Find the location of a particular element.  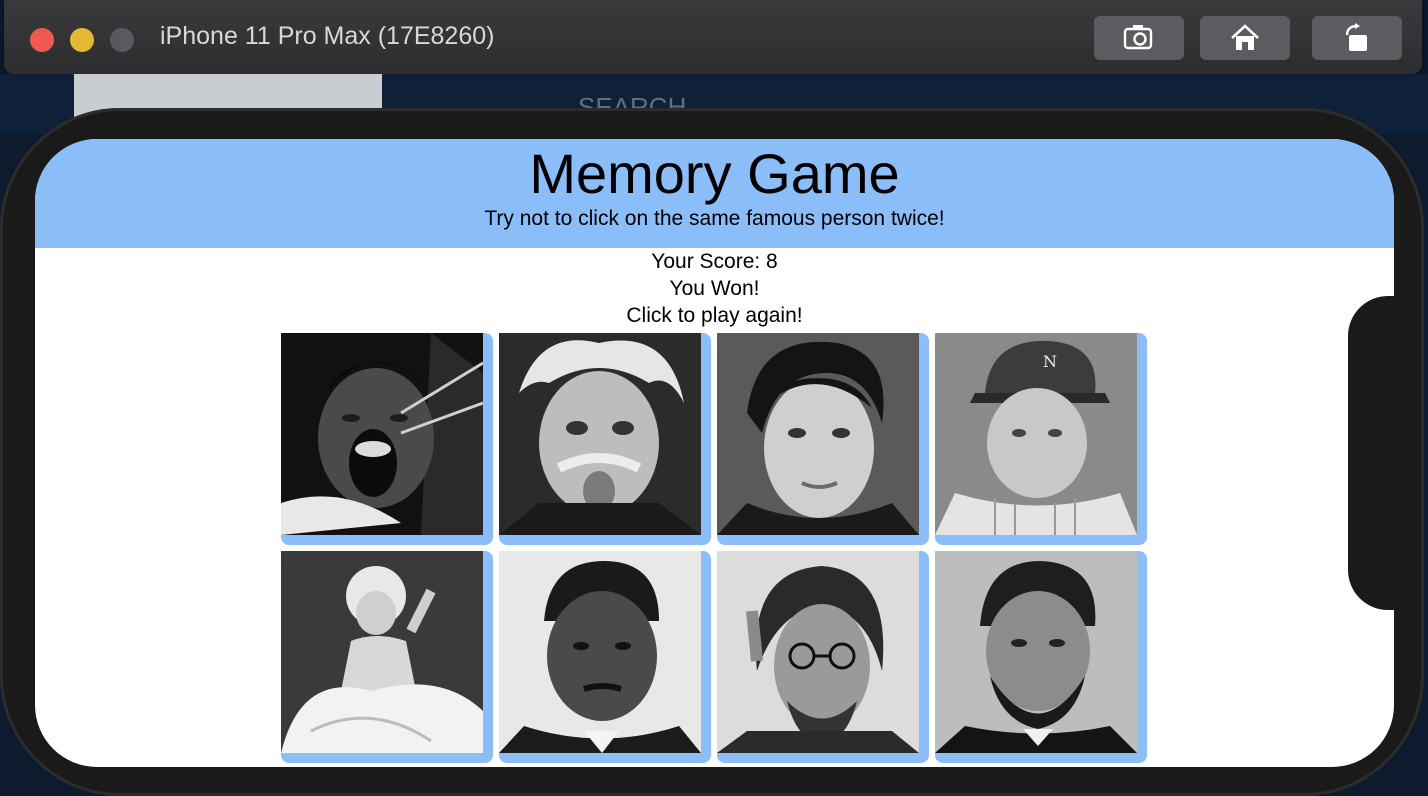

home-icon is located at coordinates (1245, 37).